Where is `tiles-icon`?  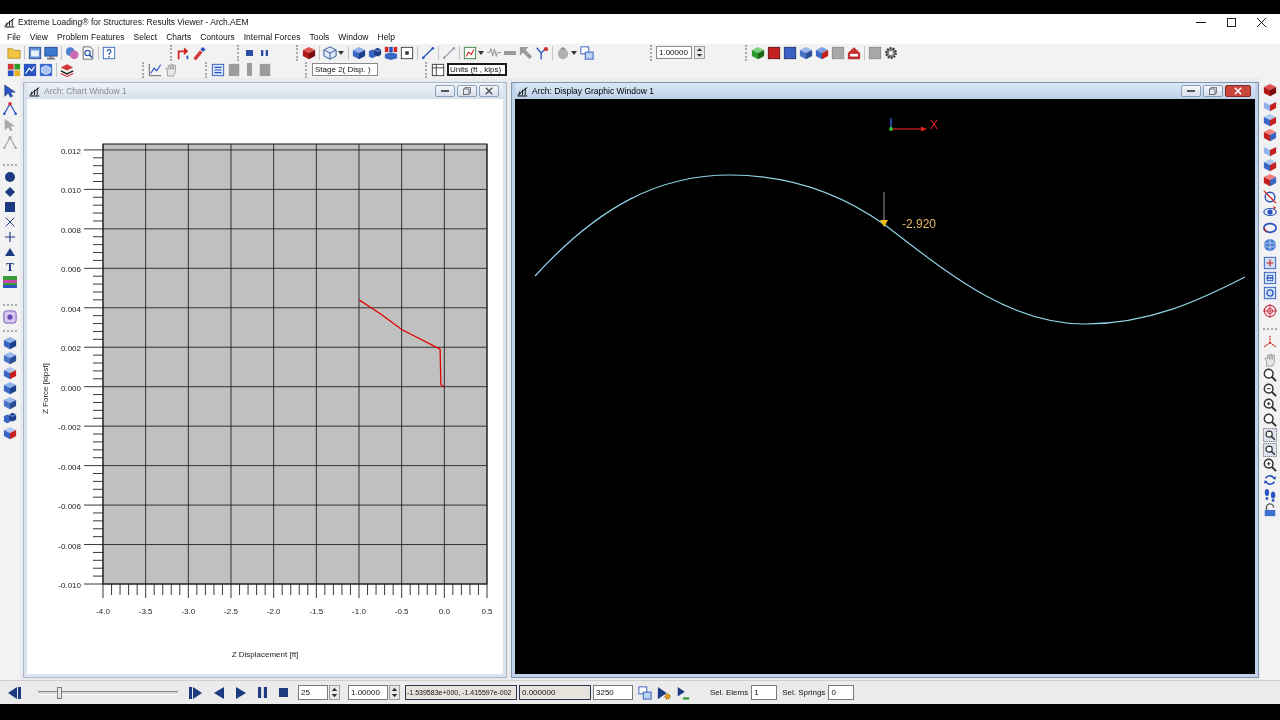
tiles-icon is located at coordinates (14, 69).